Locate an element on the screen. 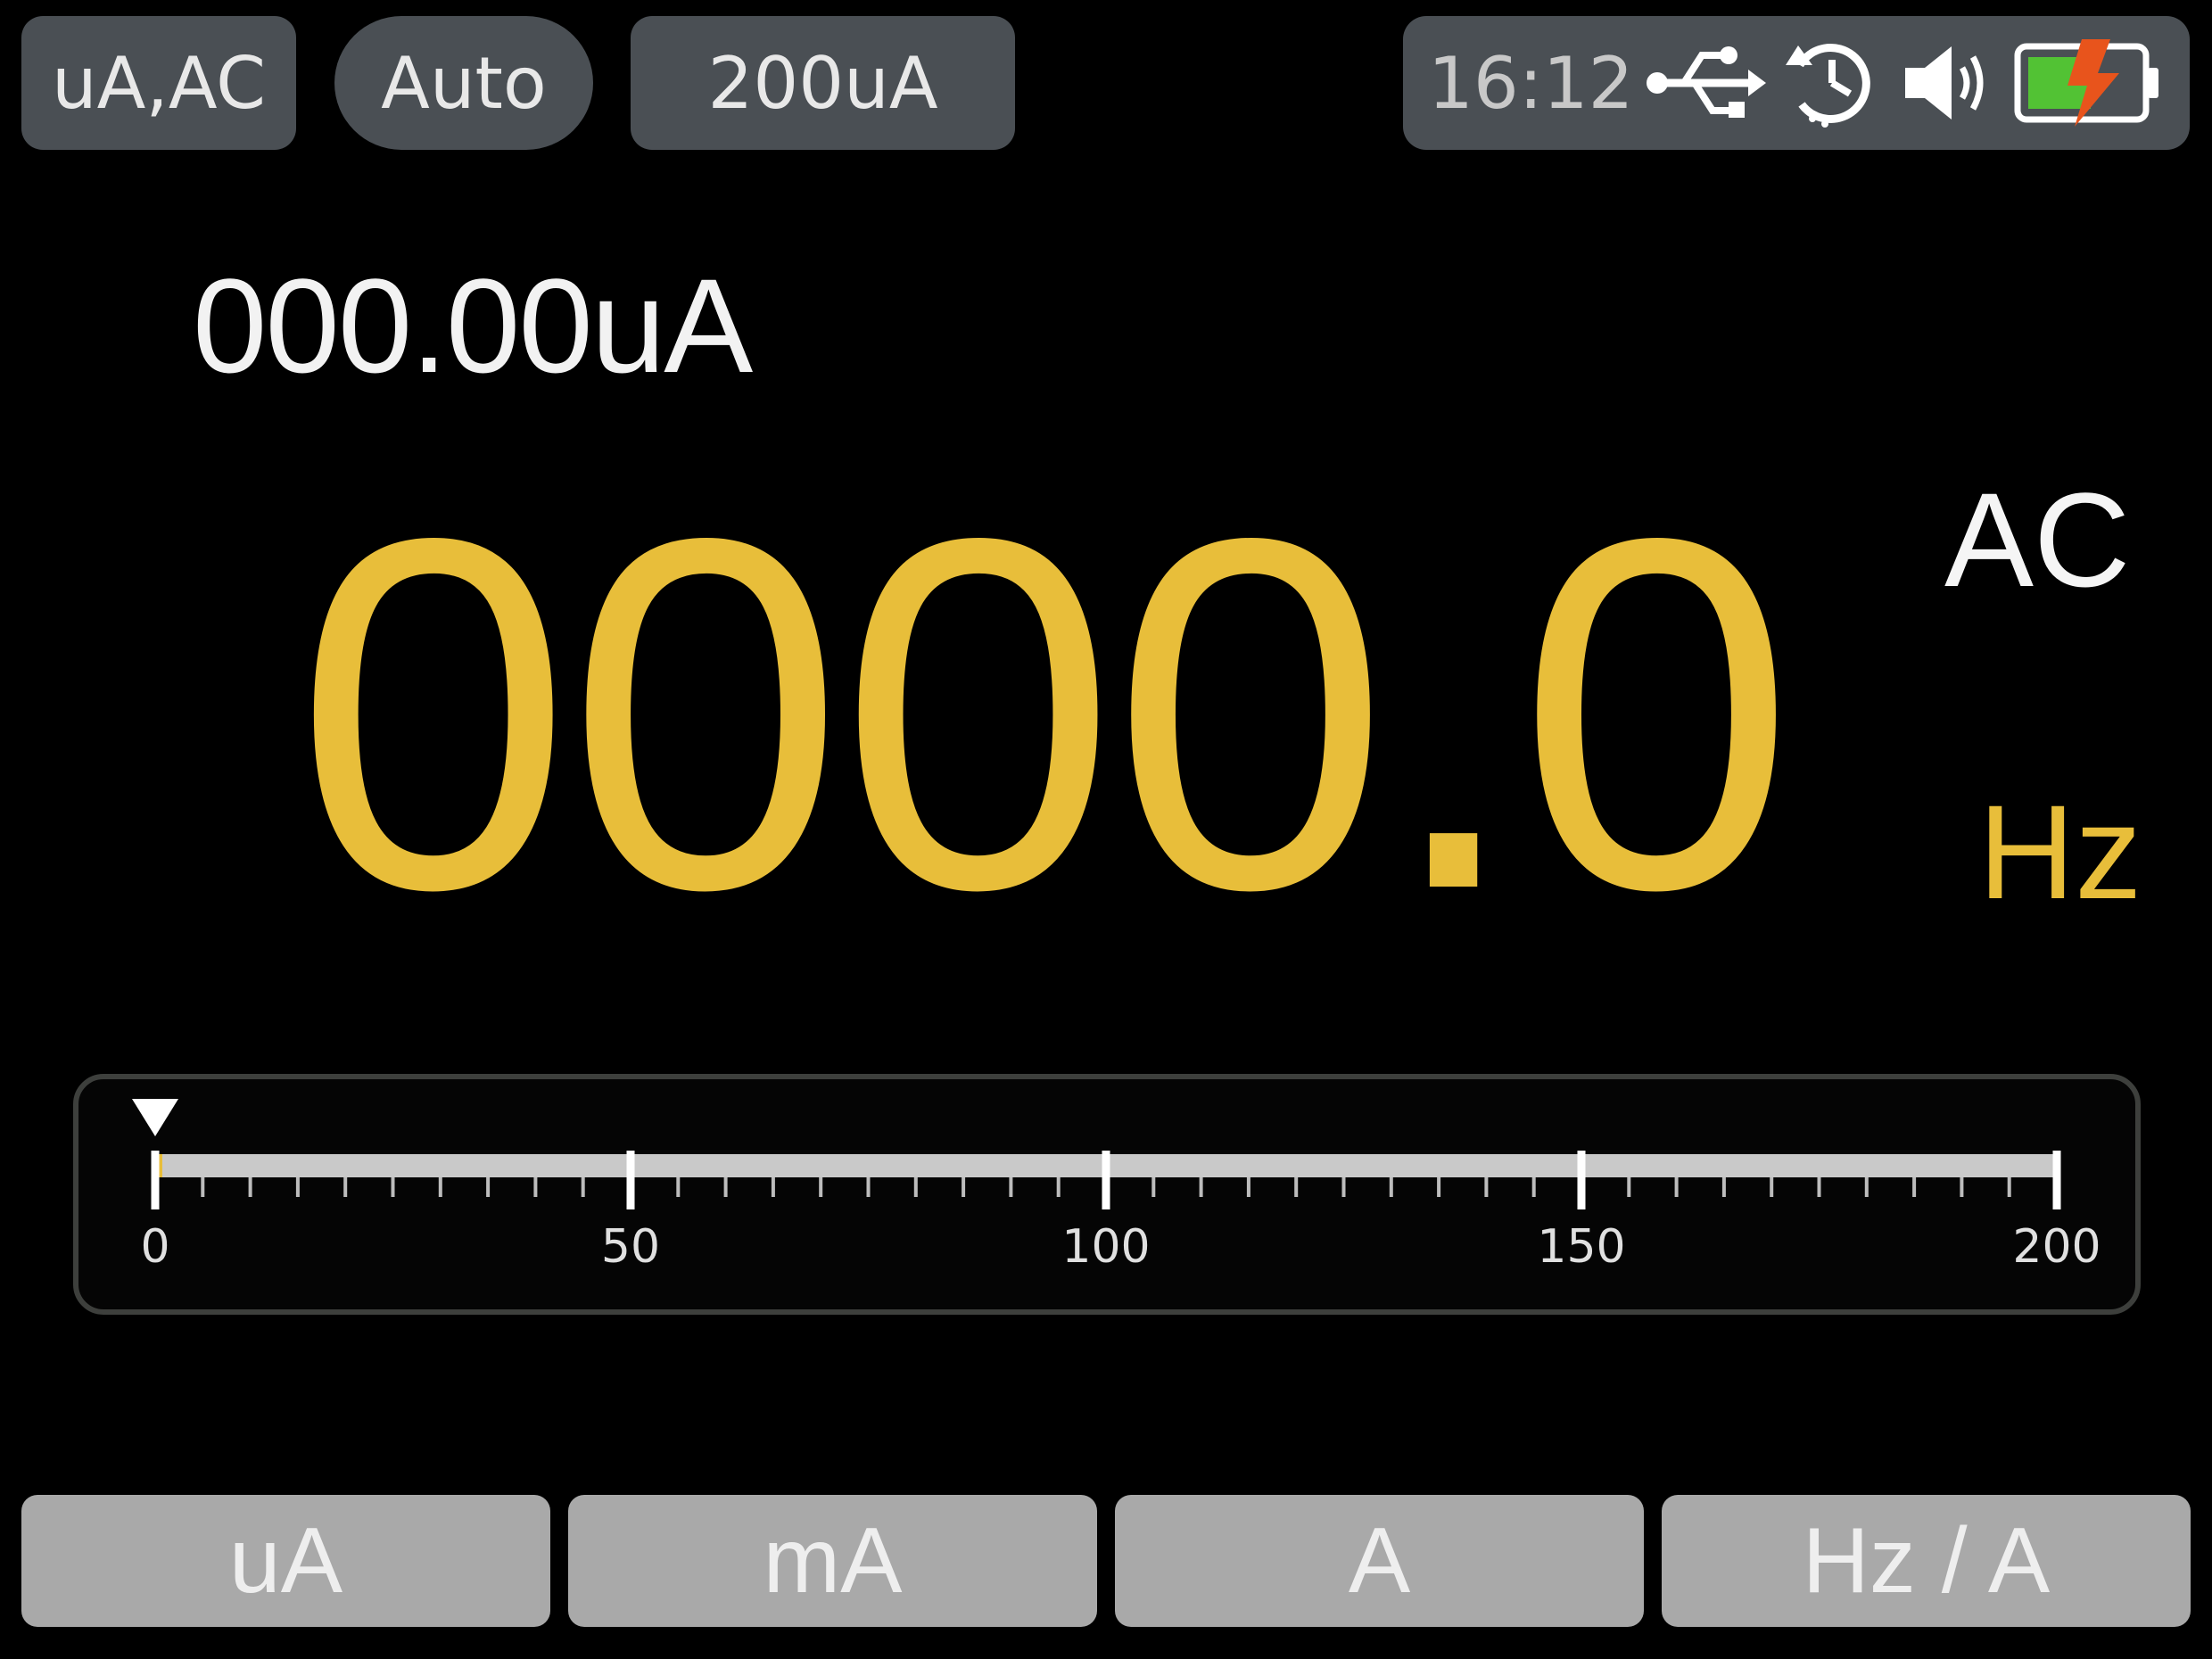  function-key-ua: uA is located at coordinates (285, 1561).